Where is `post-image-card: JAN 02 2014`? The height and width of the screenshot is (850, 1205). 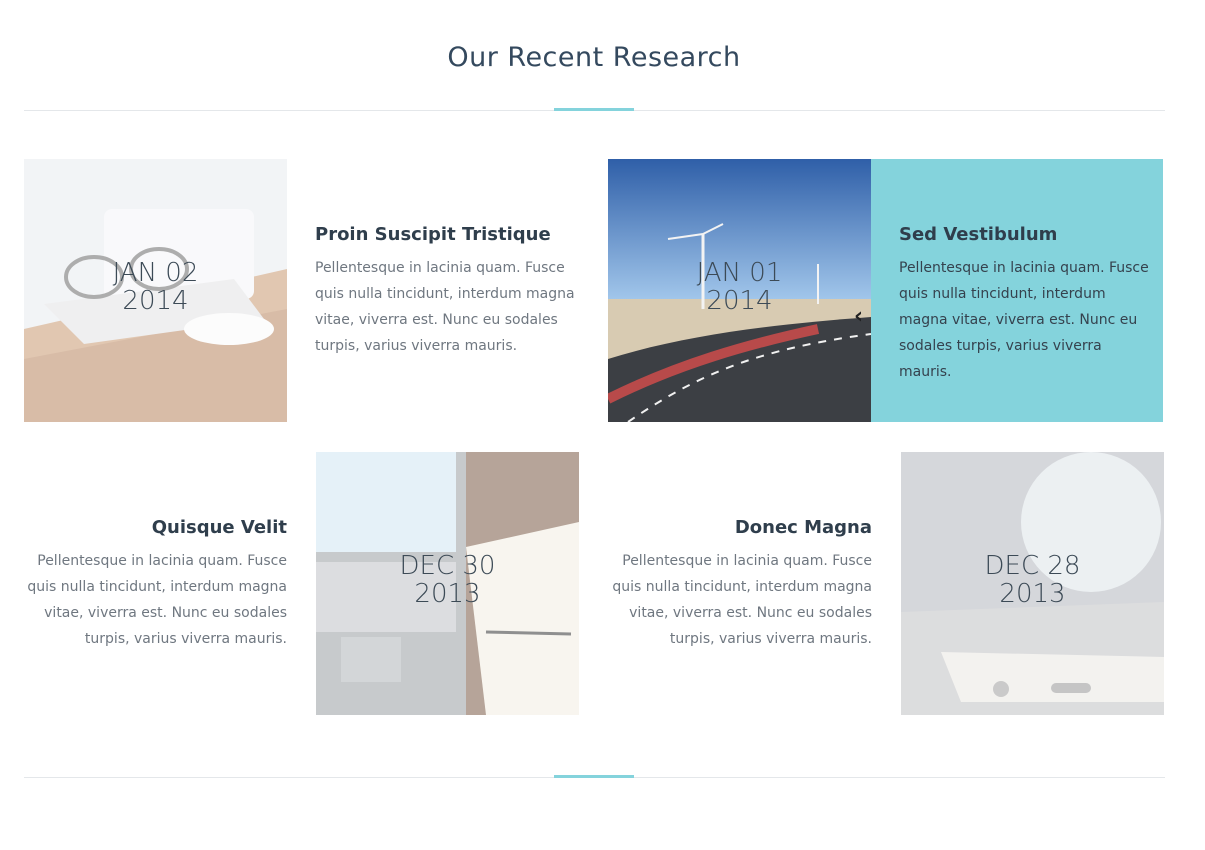 post-image-card: JAN 02 2014 is located at coordinates (155, 290).